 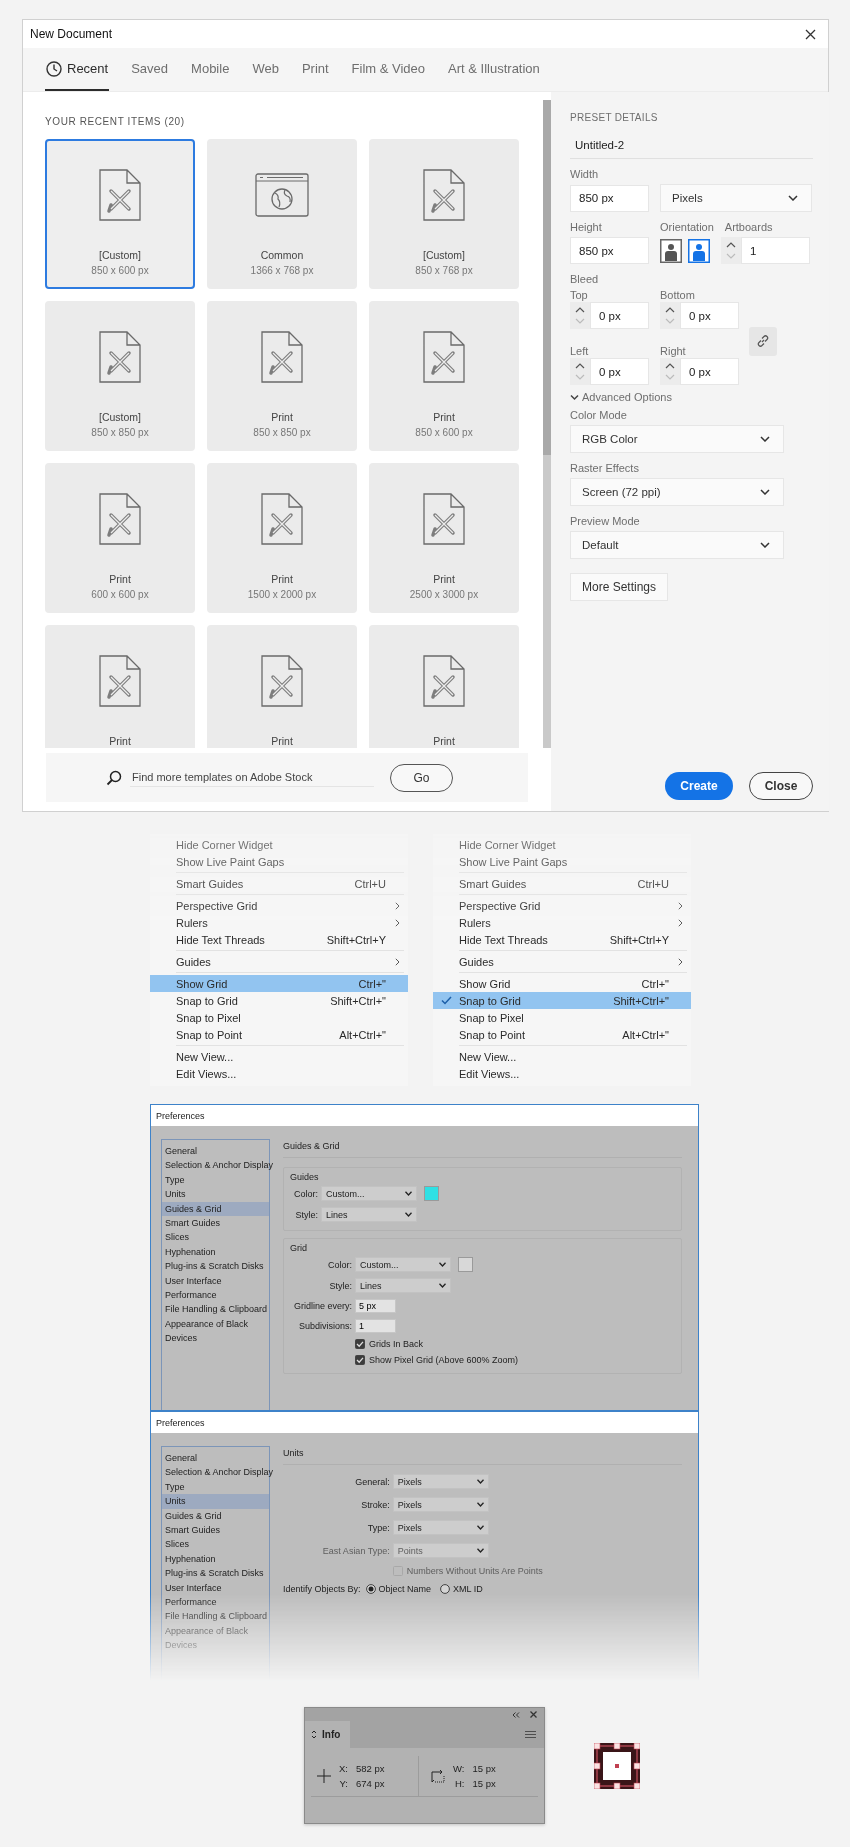 I want to click on artboards-field: 1, so click(x=775, y=250).